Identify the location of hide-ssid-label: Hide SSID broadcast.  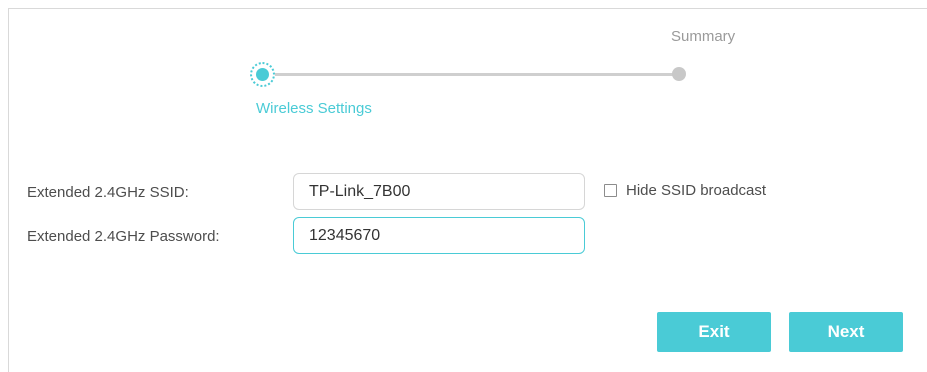
(696, 190).